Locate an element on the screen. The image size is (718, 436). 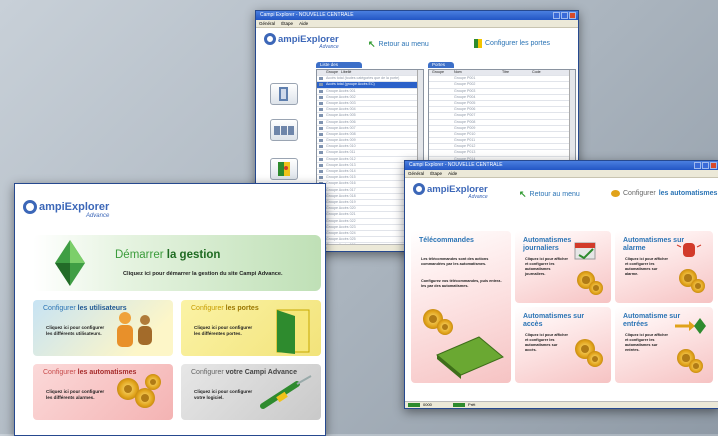
group-row-label: Groupe Accès 018 is located at coordinates (341, 195).